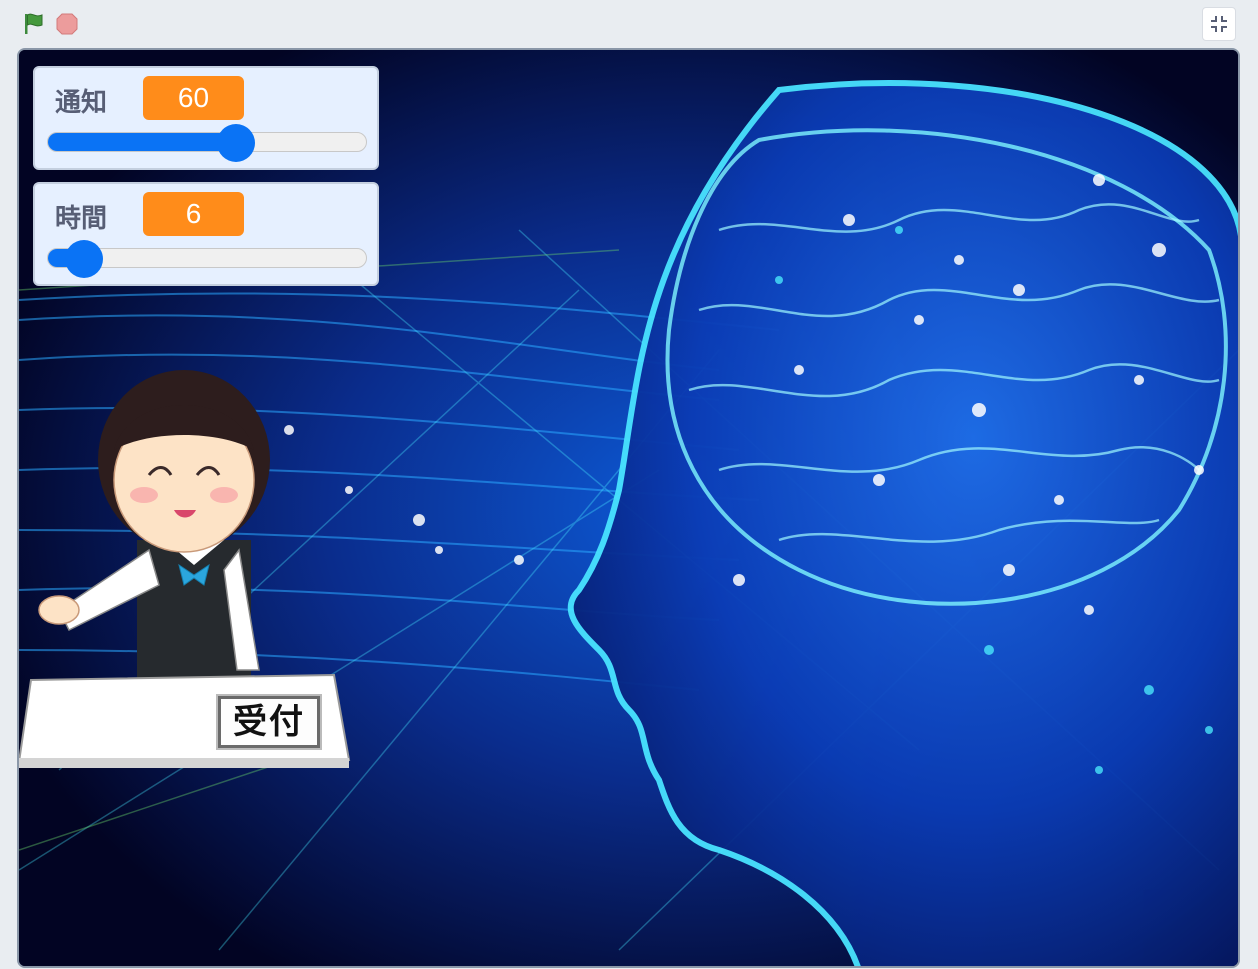 The width and height of the screenshot is (1258, 969). Describe the element at coordinates (193, 214) in the screenshot. I see `monitor-value: 6` at that location.